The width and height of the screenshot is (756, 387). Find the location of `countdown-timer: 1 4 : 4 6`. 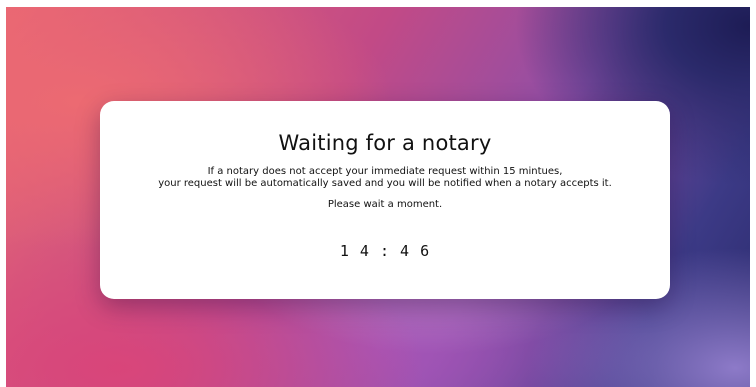

countdown-timer: 1 4 : 4 6 is located at coordinates (385, 251).